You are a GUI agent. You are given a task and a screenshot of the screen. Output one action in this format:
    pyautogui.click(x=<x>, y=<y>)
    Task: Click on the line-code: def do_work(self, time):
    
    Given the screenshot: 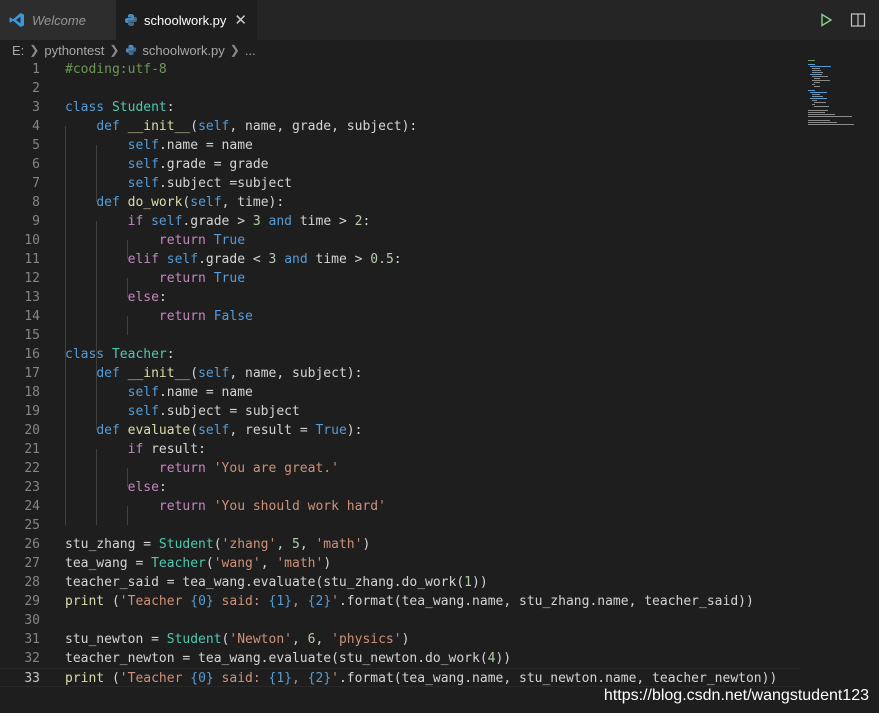 What is the action you would take?
    pyautogui.click(x=190, y=202)
    